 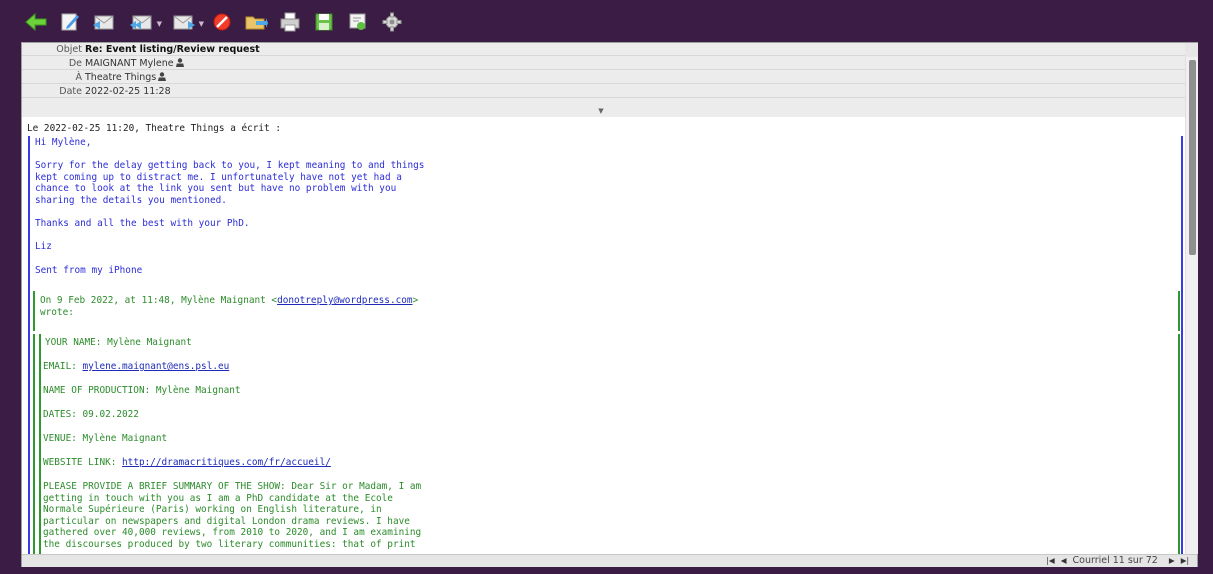 I want to click on last-message-icon: ▶|, so click(x=1185, y=560).